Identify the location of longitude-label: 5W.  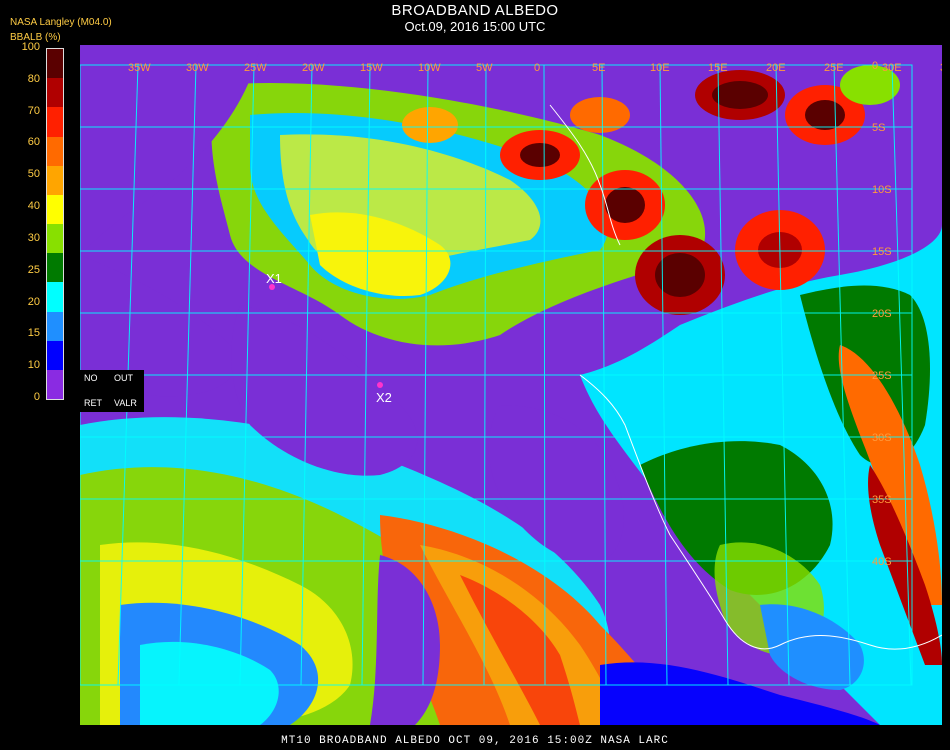
(484, 68).